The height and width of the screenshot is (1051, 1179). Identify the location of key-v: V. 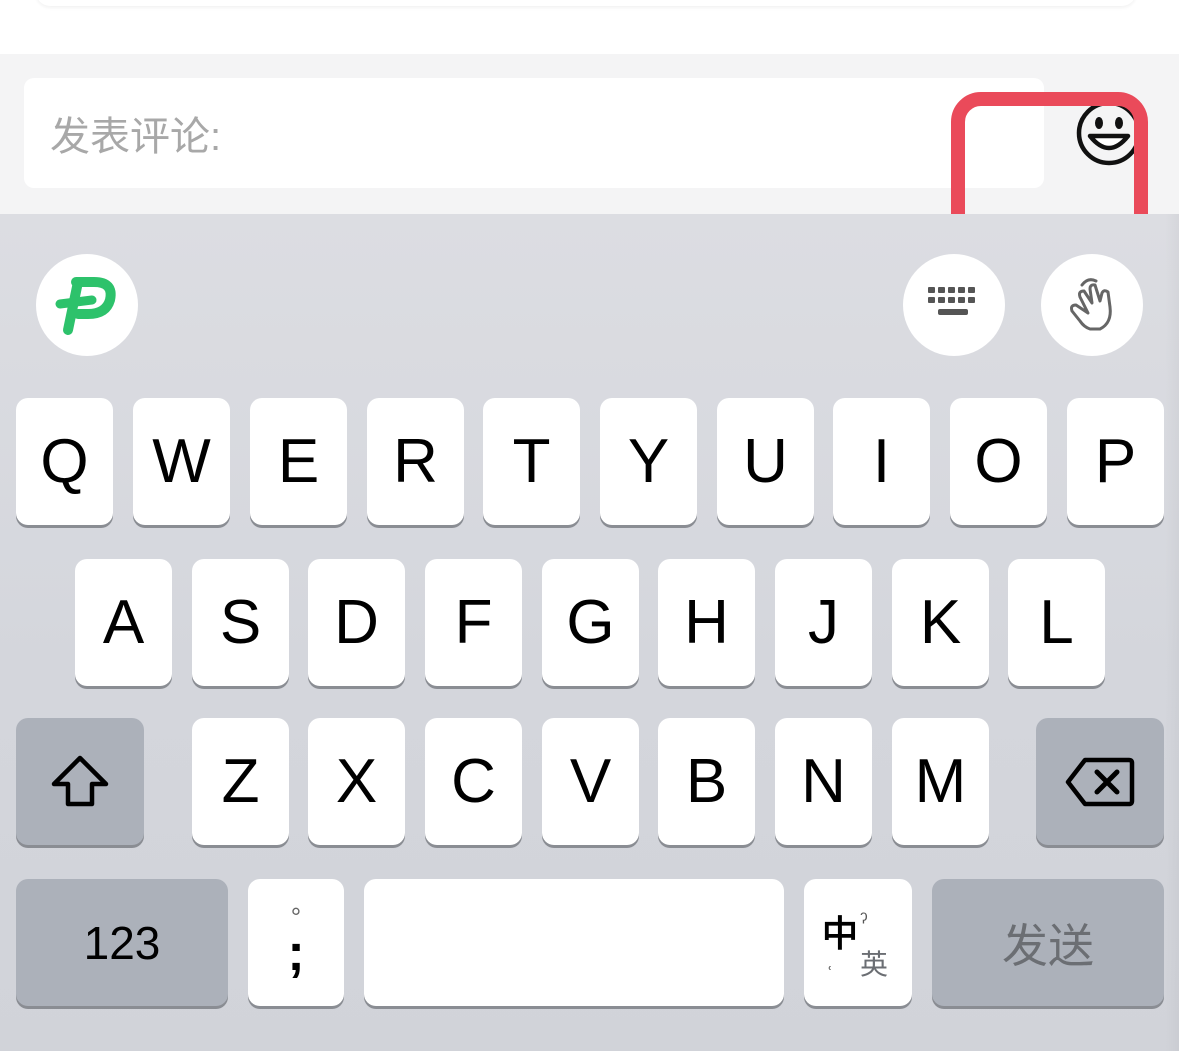
(590, 781).